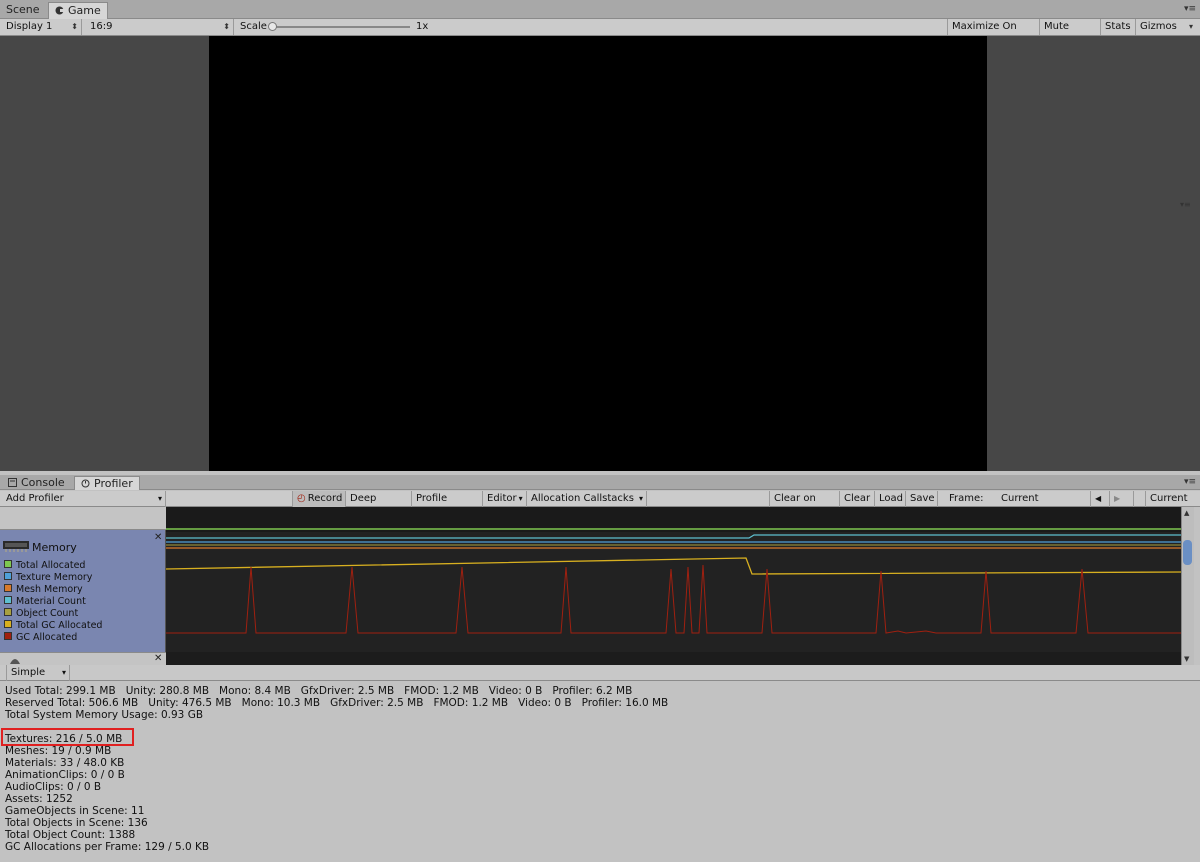 Image resolution: width=1200 pixels, height=862 pixels. Describe the element at coordinates (76, 823) in the screenshot. I see `total-objects-scene-line: Total Objects in Scene: 136` at that location.